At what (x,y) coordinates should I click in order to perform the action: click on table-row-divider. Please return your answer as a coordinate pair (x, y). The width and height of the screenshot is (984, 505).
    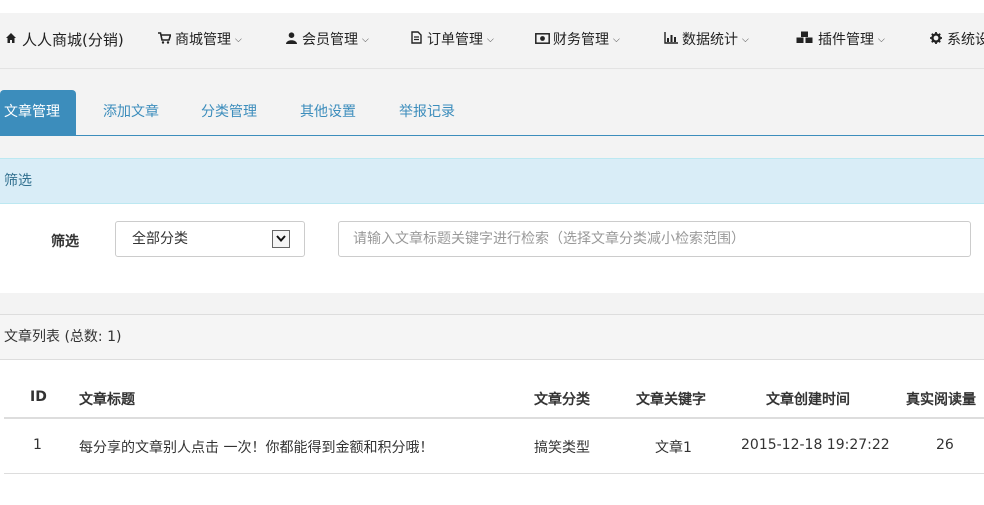
    Looking at the image, I should click on (494, 473).